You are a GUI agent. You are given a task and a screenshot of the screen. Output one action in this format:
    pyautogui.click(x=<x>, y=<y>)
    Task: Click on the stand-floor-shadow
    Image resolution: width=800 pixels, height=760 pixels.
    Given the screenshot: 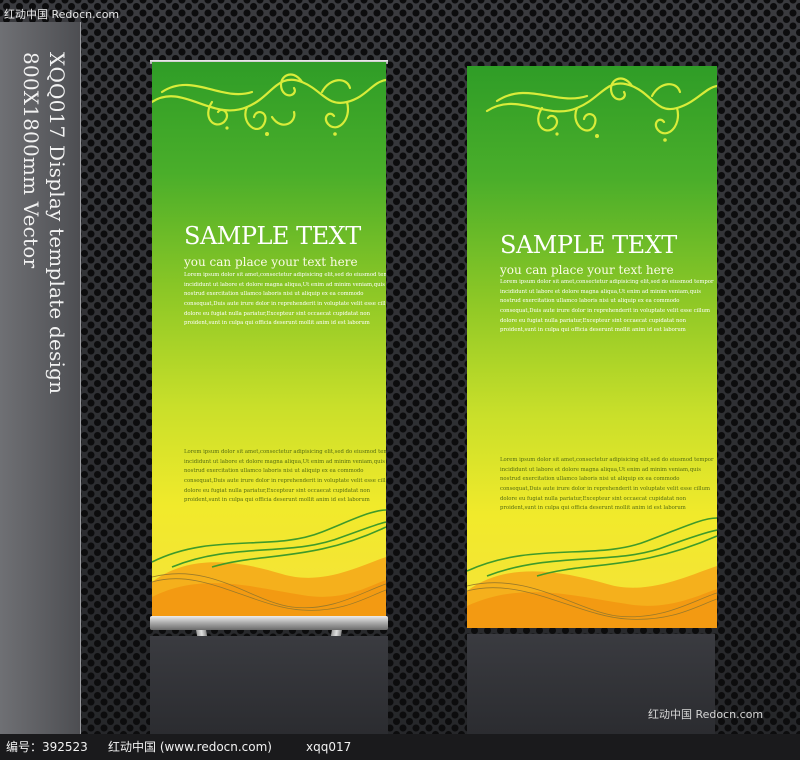 What is the action you would take?
    pyautogui.click(x=269, y=685)
    